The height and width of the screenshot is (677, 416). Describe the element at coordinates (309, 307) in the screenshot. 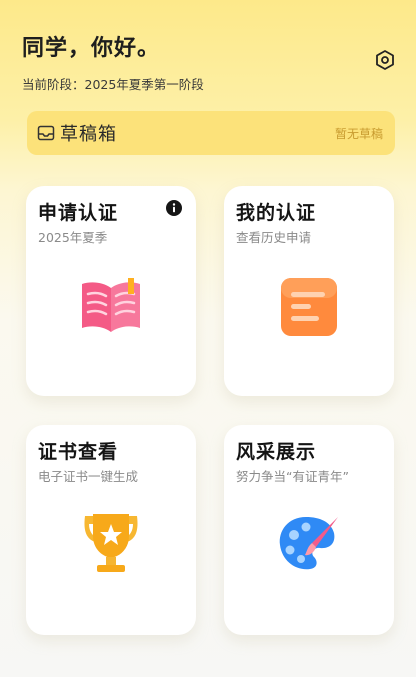

I see `document-icon` at that location.